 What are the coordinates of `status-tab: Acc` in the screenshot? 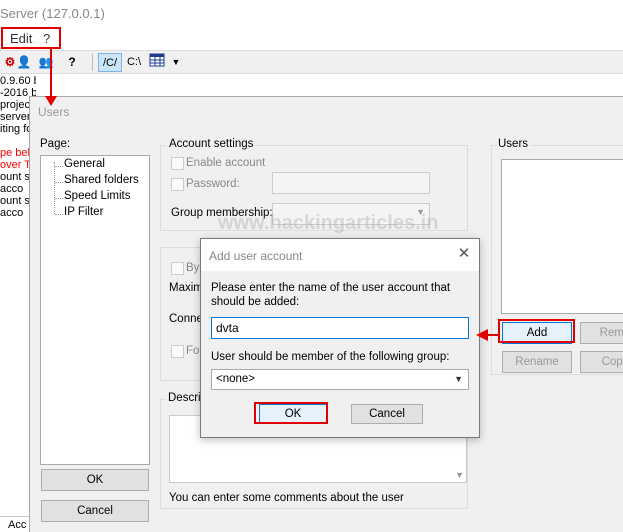 It's located at (15, 524).